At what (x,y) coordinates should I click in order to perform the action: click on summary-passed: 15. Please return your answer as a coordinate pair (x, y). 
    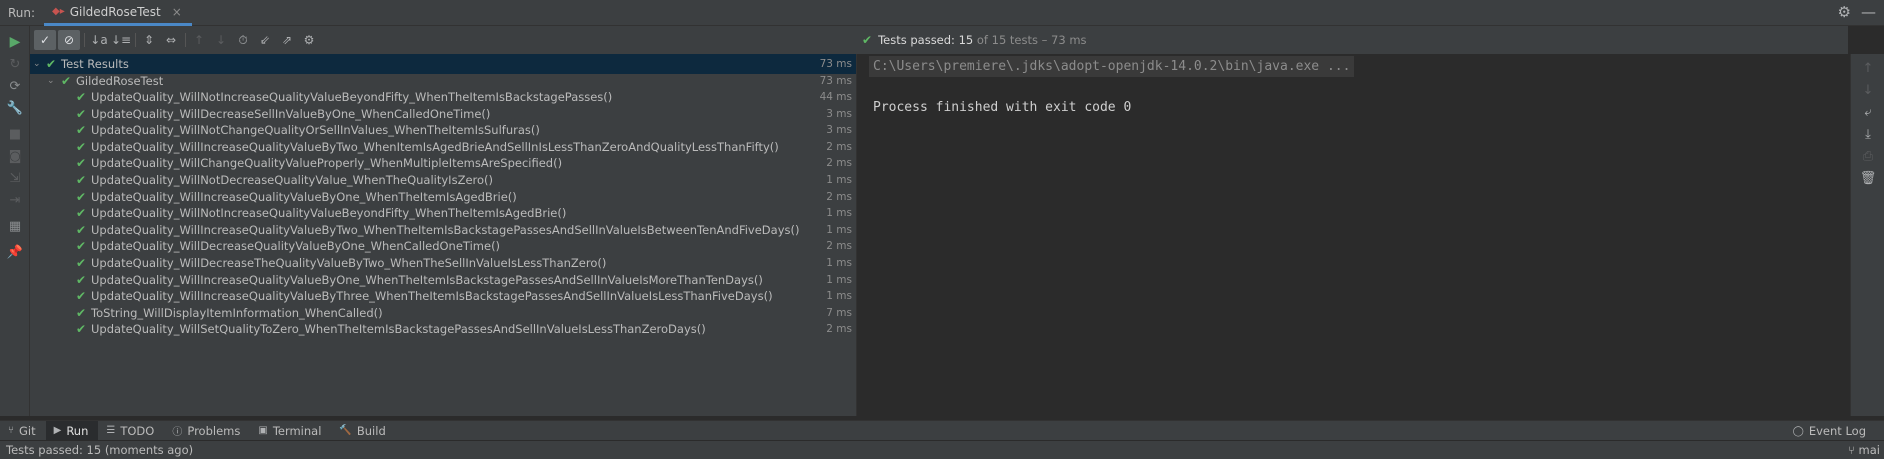
    Looking at the image, I should click on (966, 40).